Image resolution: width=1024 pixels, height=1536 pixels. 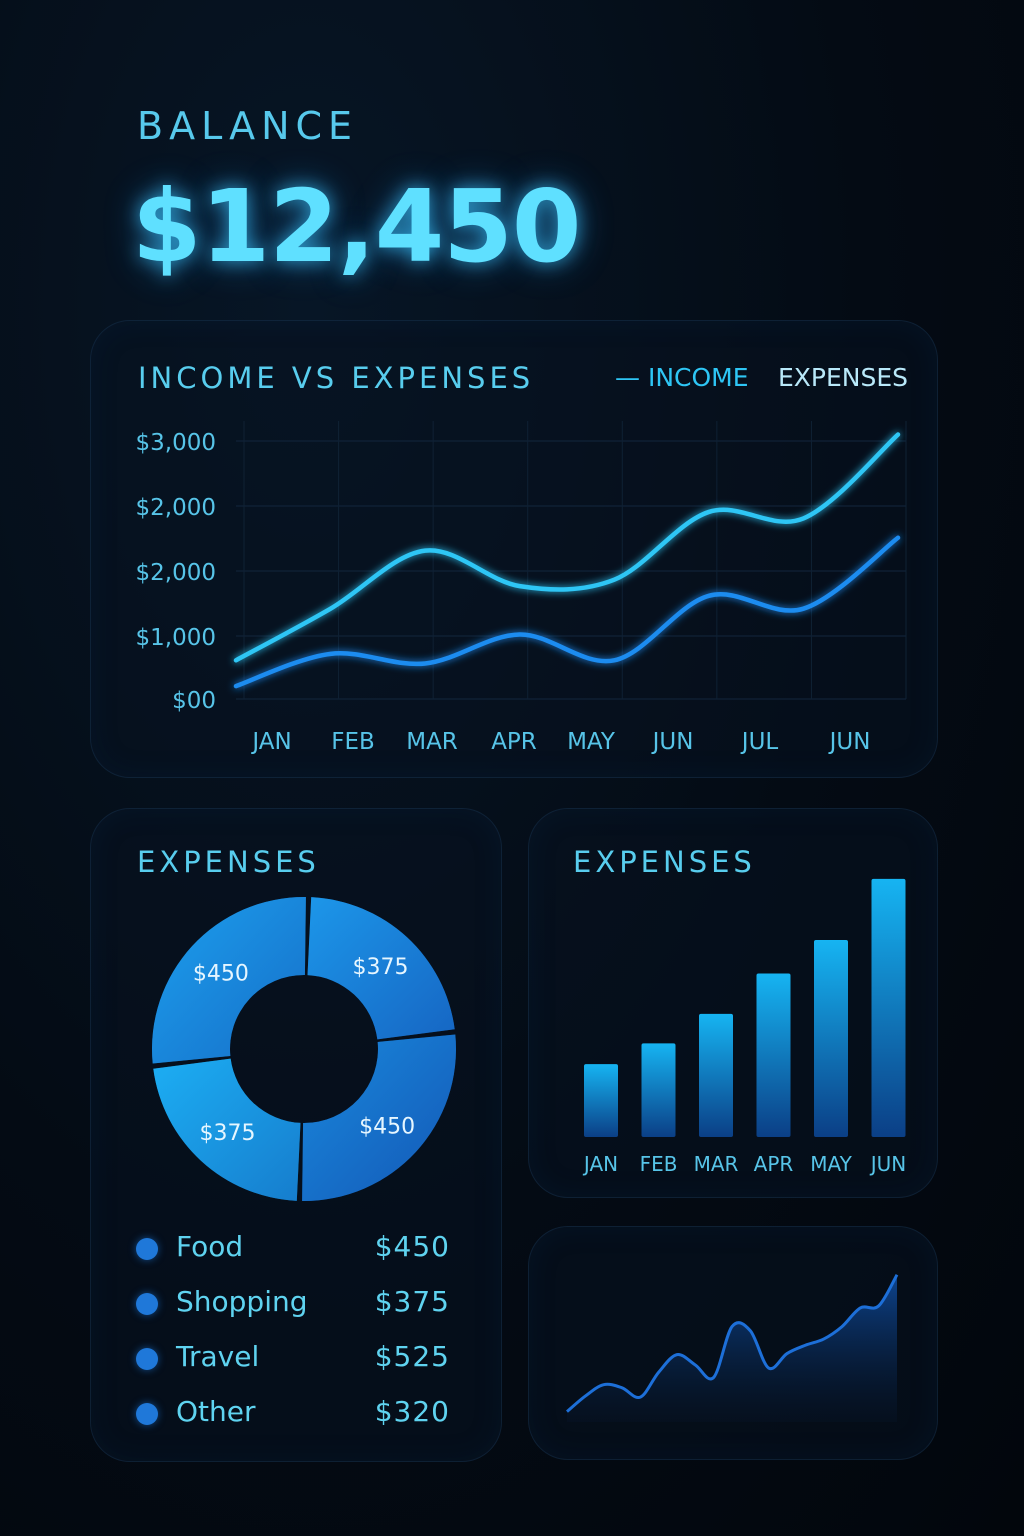 What do you see at coordinates (301, 1250) in the screenshot?
I see `expense-row-food: Food $450` at bounding box center [301, 1250].